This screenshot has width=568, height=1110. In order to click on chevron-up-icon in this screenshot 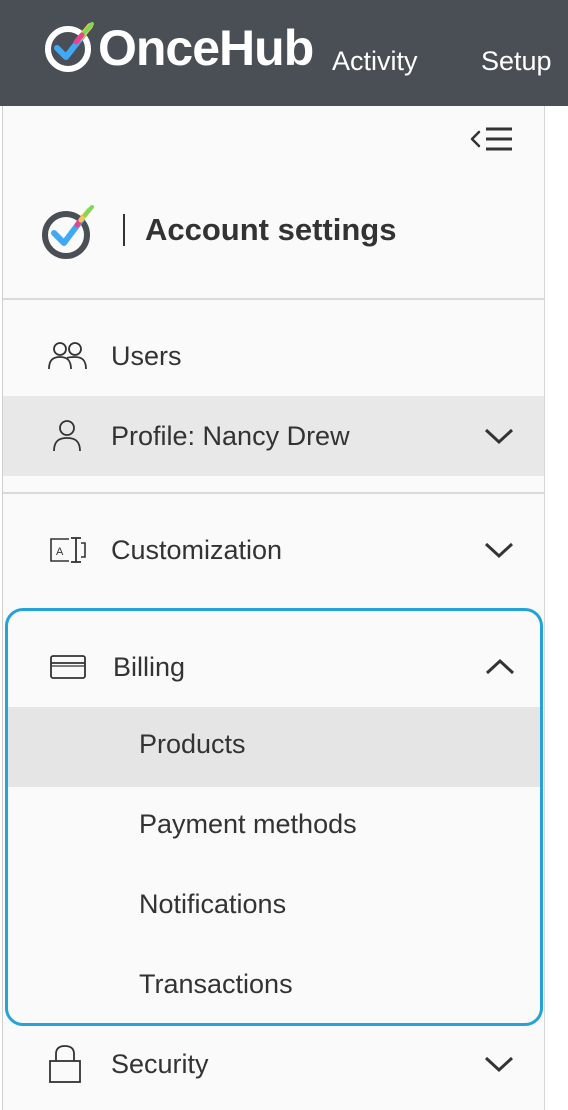, I will do `click(500, 666)`.